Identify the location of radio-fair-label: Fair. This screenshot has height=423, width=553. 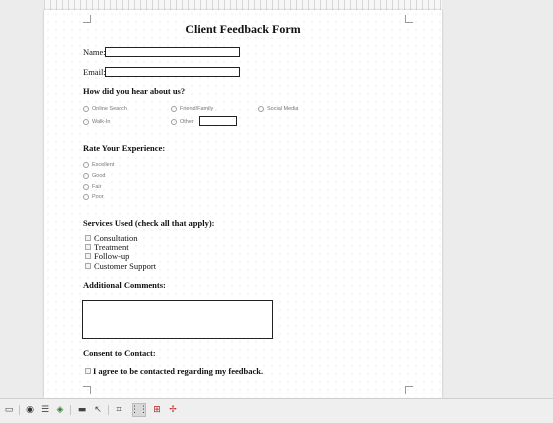
(97, 187).